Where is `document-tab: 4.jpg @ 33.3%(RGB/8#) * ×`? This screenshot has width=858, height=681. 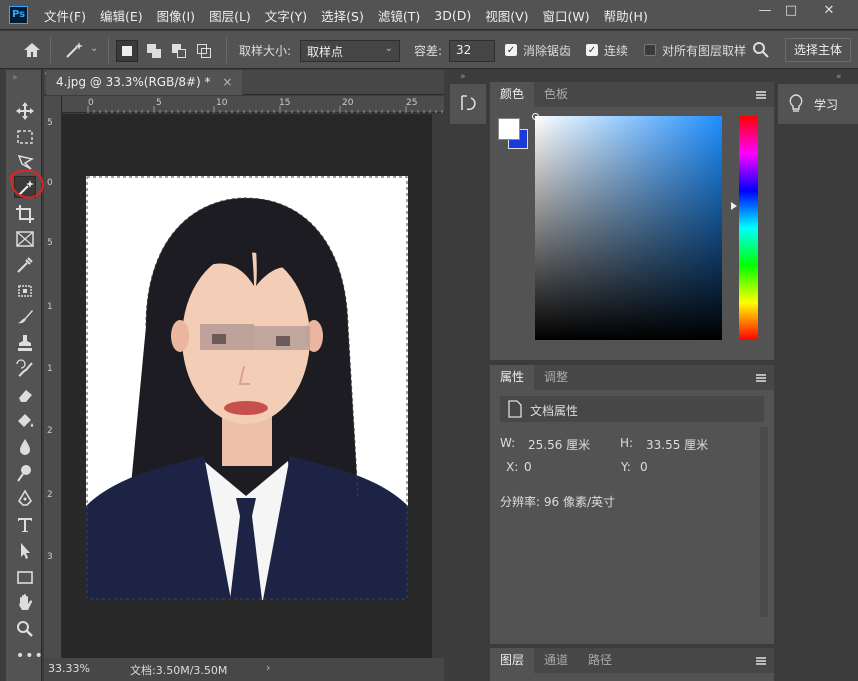
document-tab: 4.jpg @ 33.3%(RGB/8#) * × is located at coordinates (144, 82).